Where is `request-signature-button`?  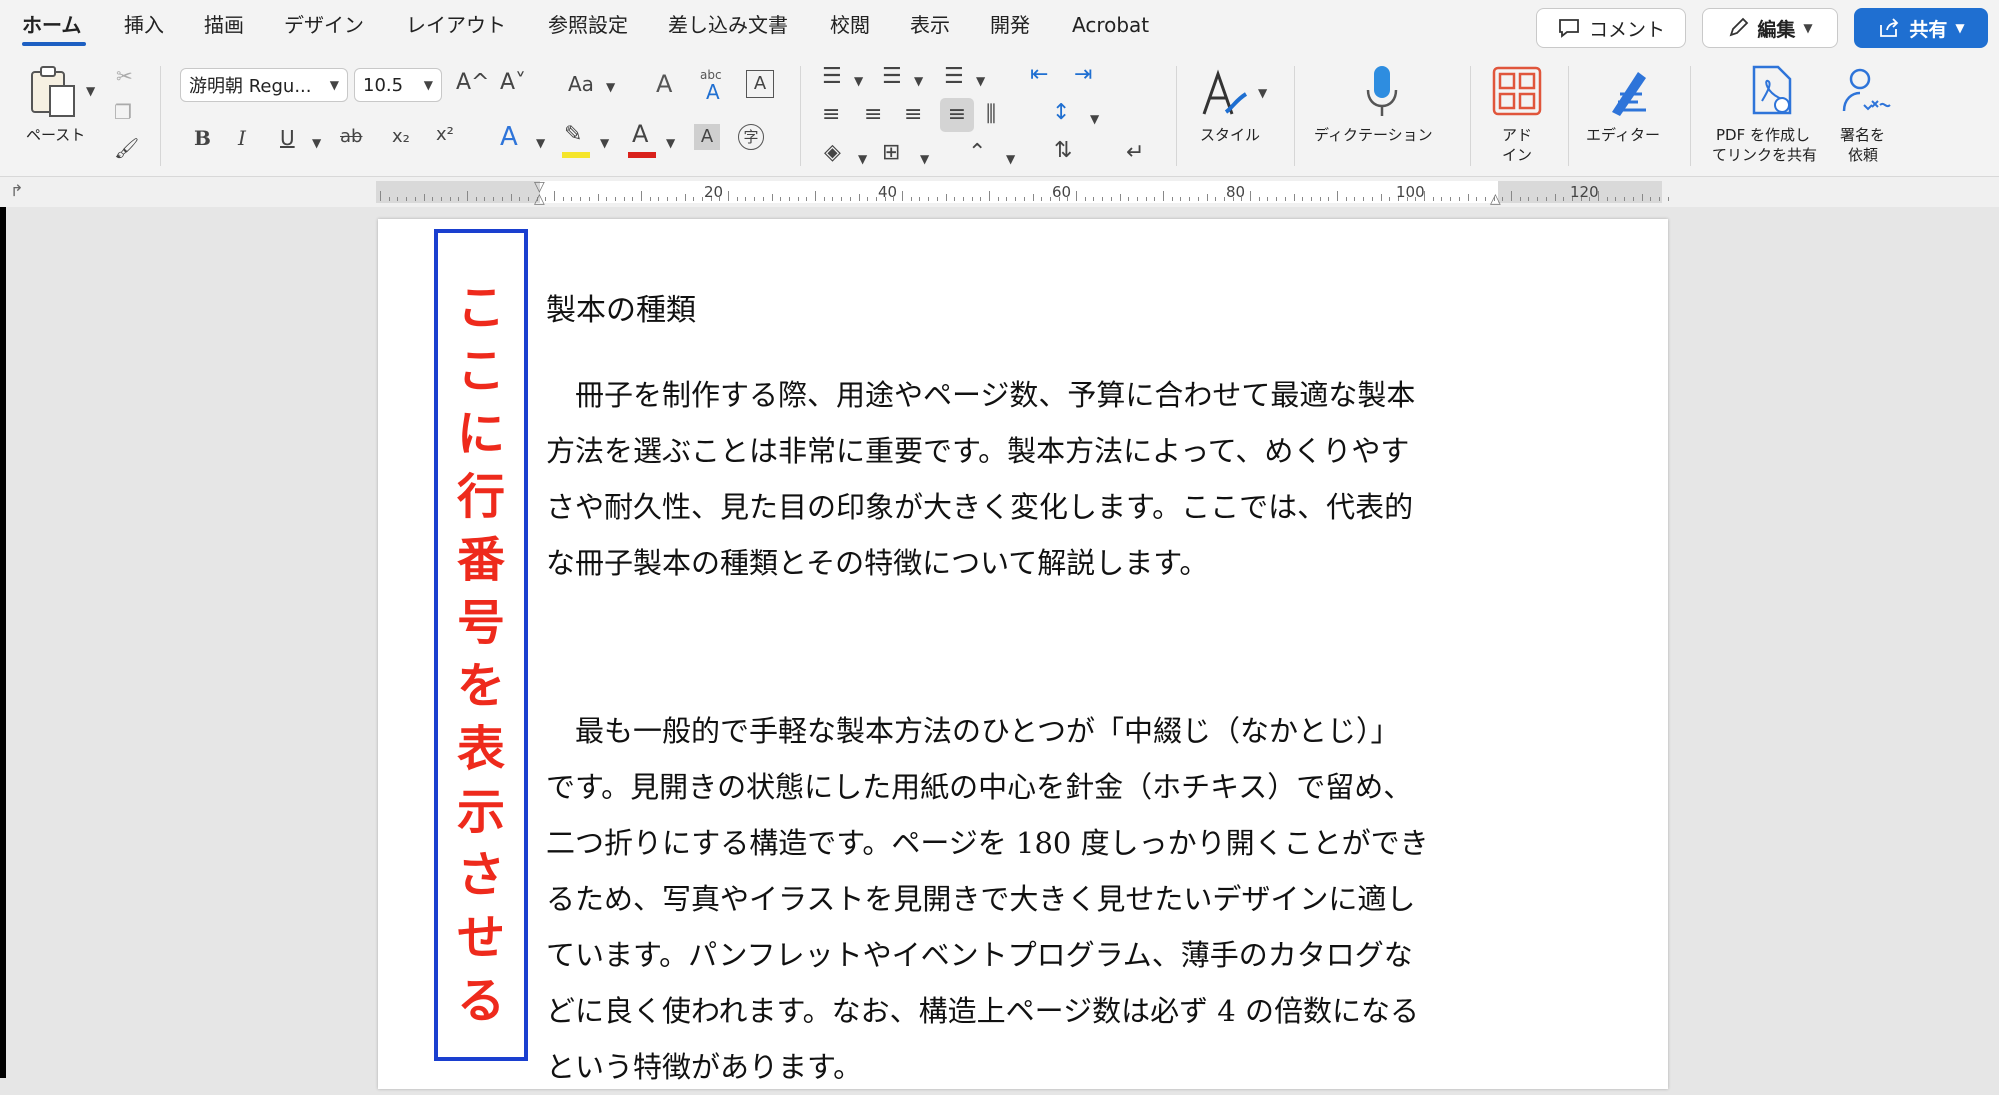 request-signature-button is located at coordinates (1866, 91).